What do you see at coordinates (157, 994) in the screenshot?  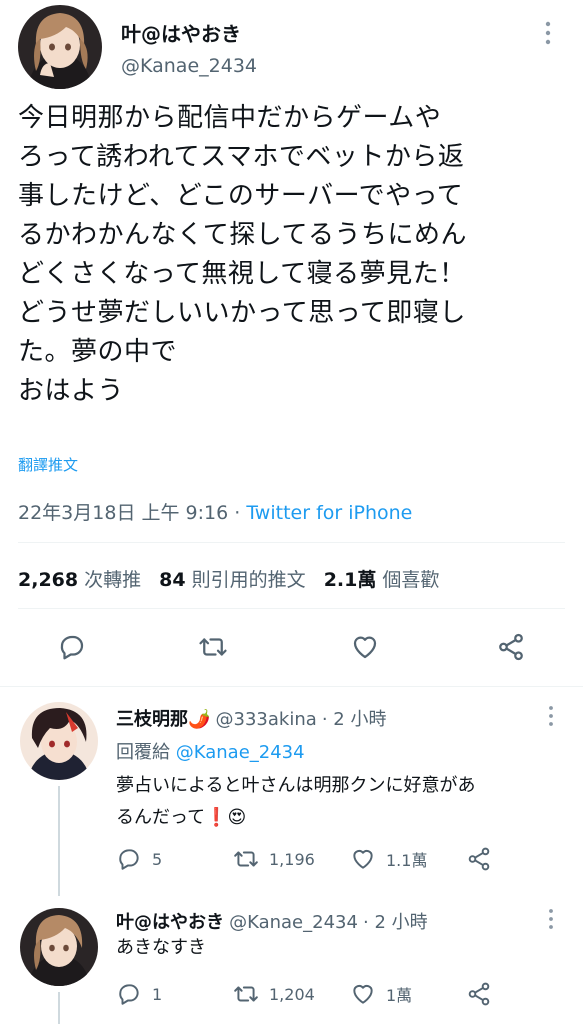 I see `reply-count: 1` at bounding box center [157, 994].